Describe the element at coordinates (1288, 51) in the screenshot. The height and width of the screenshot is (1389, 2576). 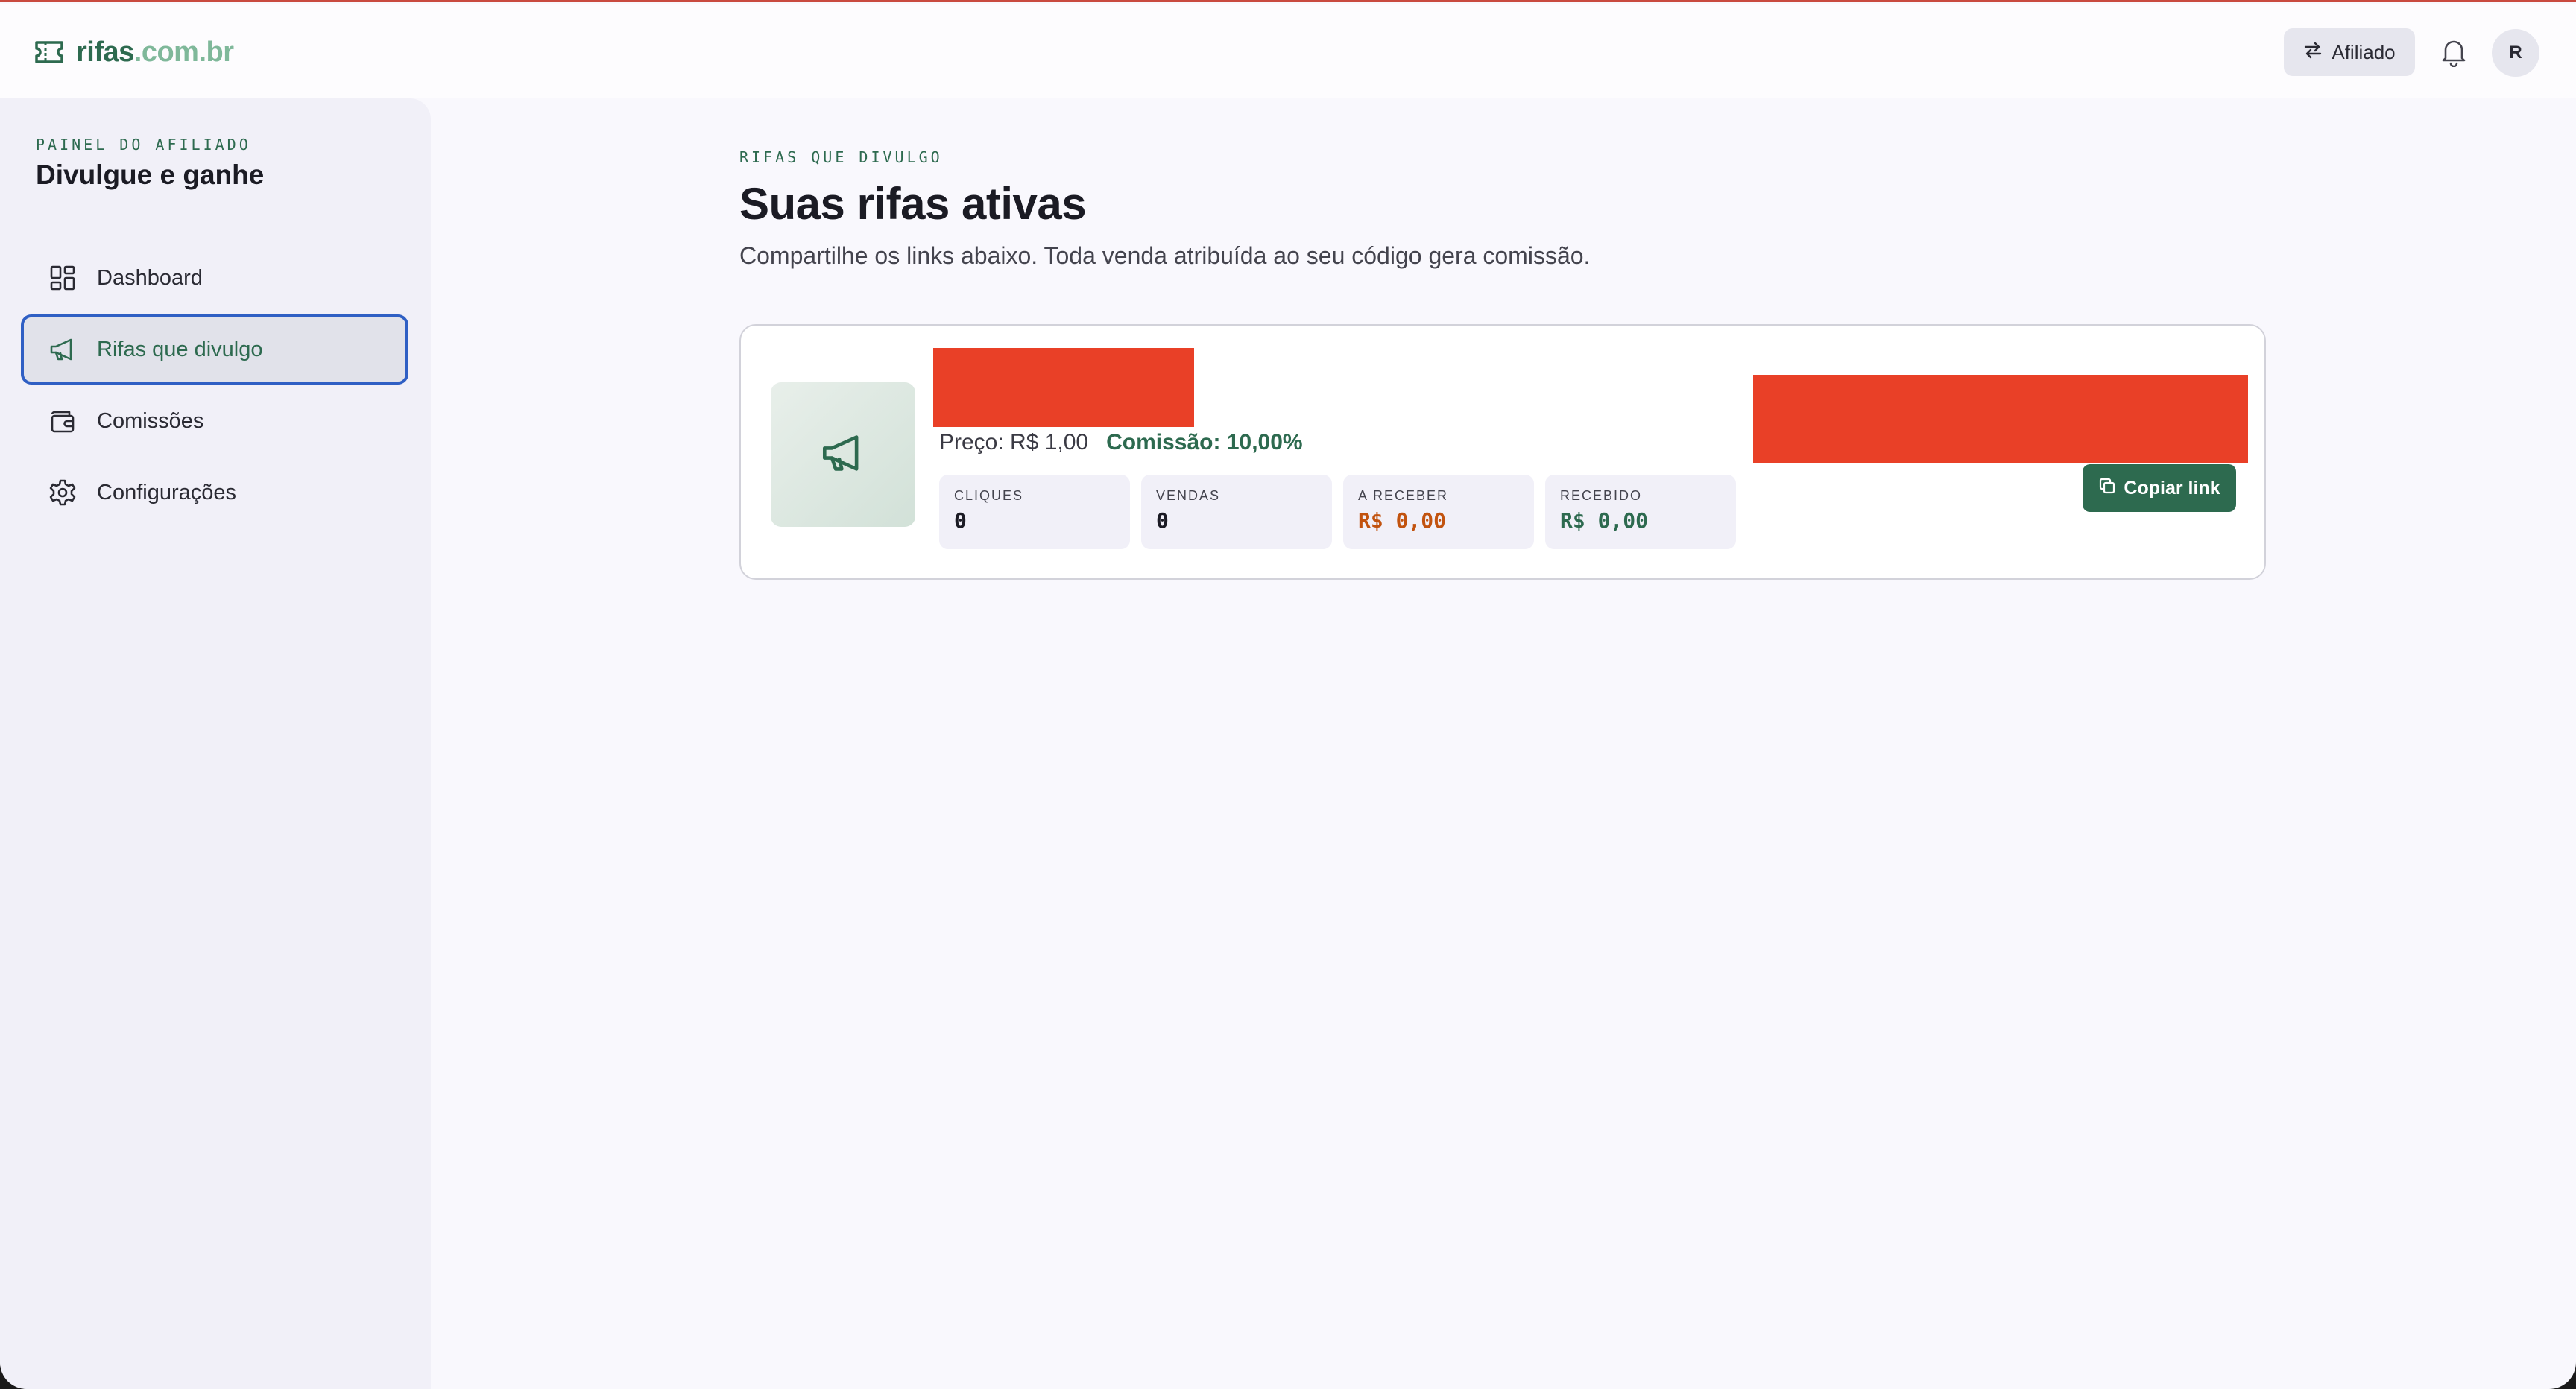
I see `top-bar: rifas.com.br Afiliado R` at that location.